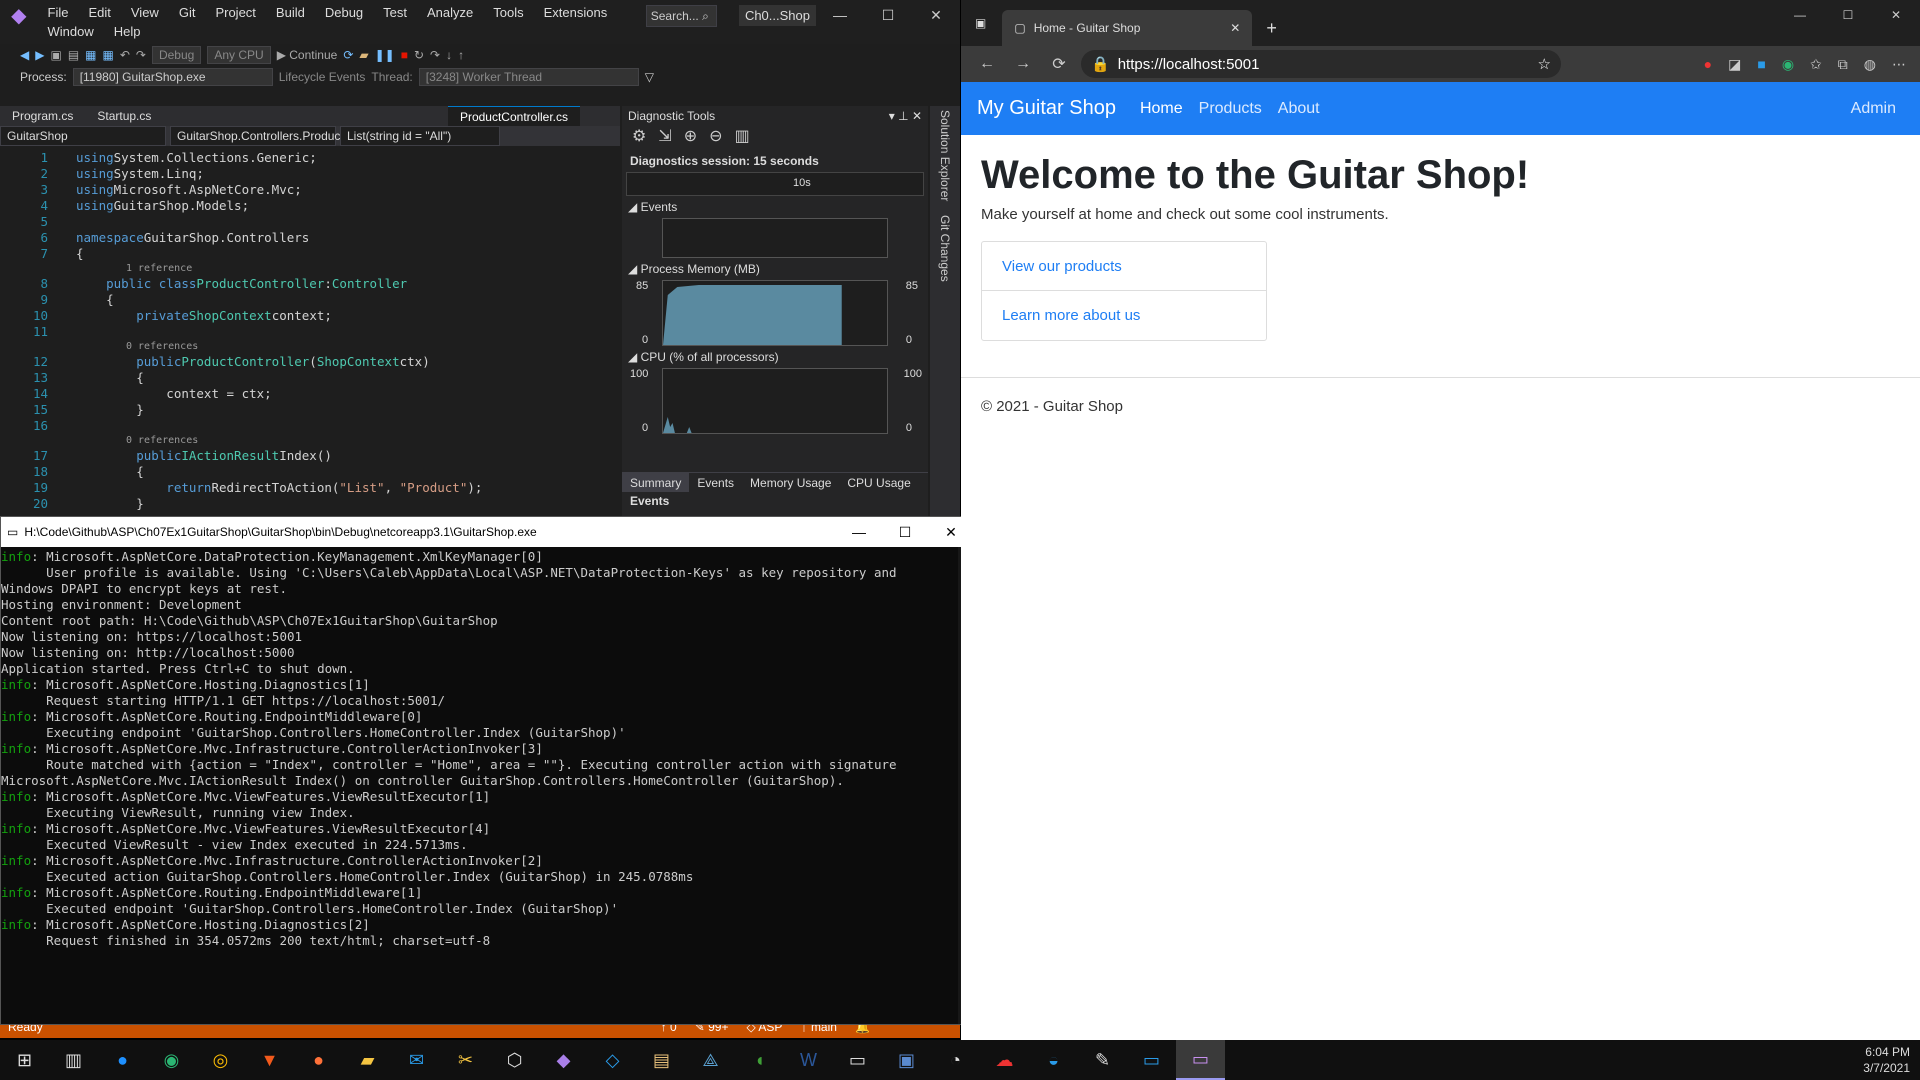  I want to click on learn-more-link: Learn more about us, so click(1124, 315).